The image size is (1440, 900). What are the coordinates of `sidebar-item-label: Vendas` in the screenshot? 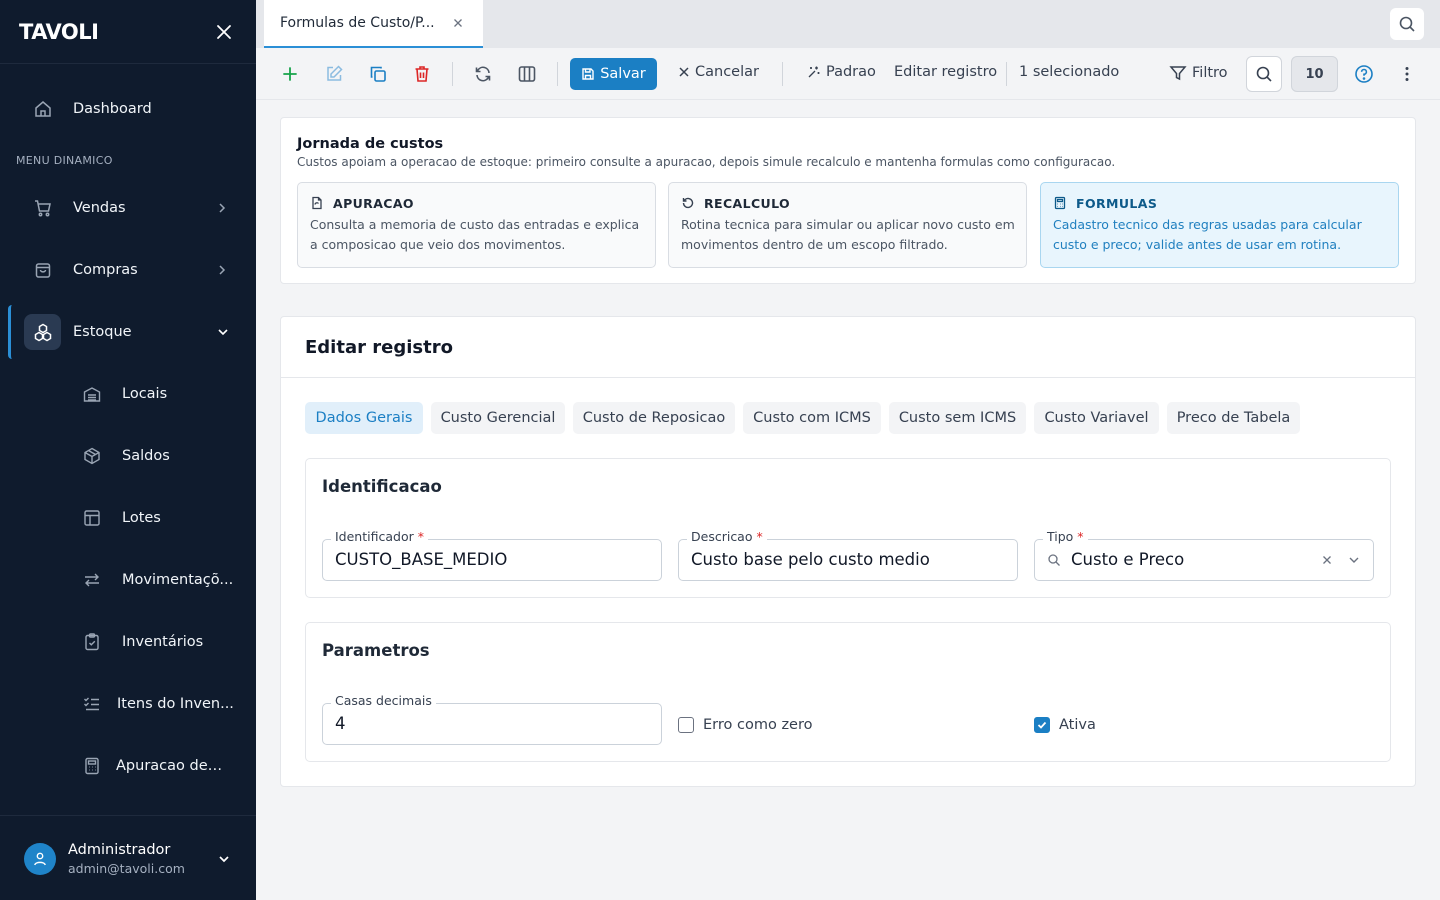 It's located at (99, 208).